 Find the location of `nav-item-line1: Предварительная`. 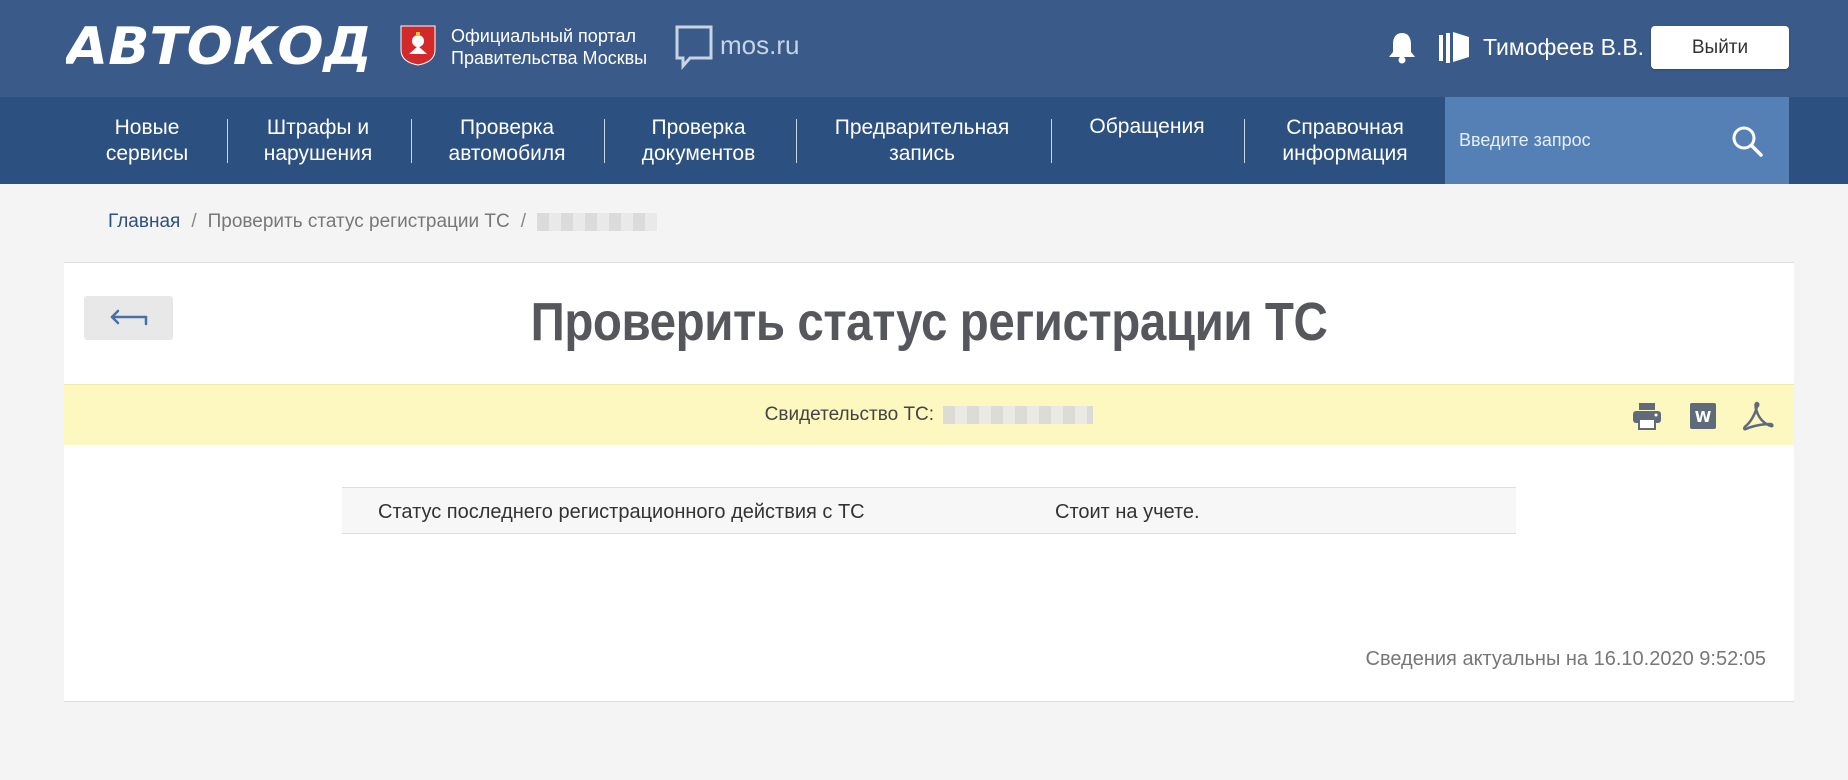

nav-item-line1: Предварительная is located at coordinates (922, 127).